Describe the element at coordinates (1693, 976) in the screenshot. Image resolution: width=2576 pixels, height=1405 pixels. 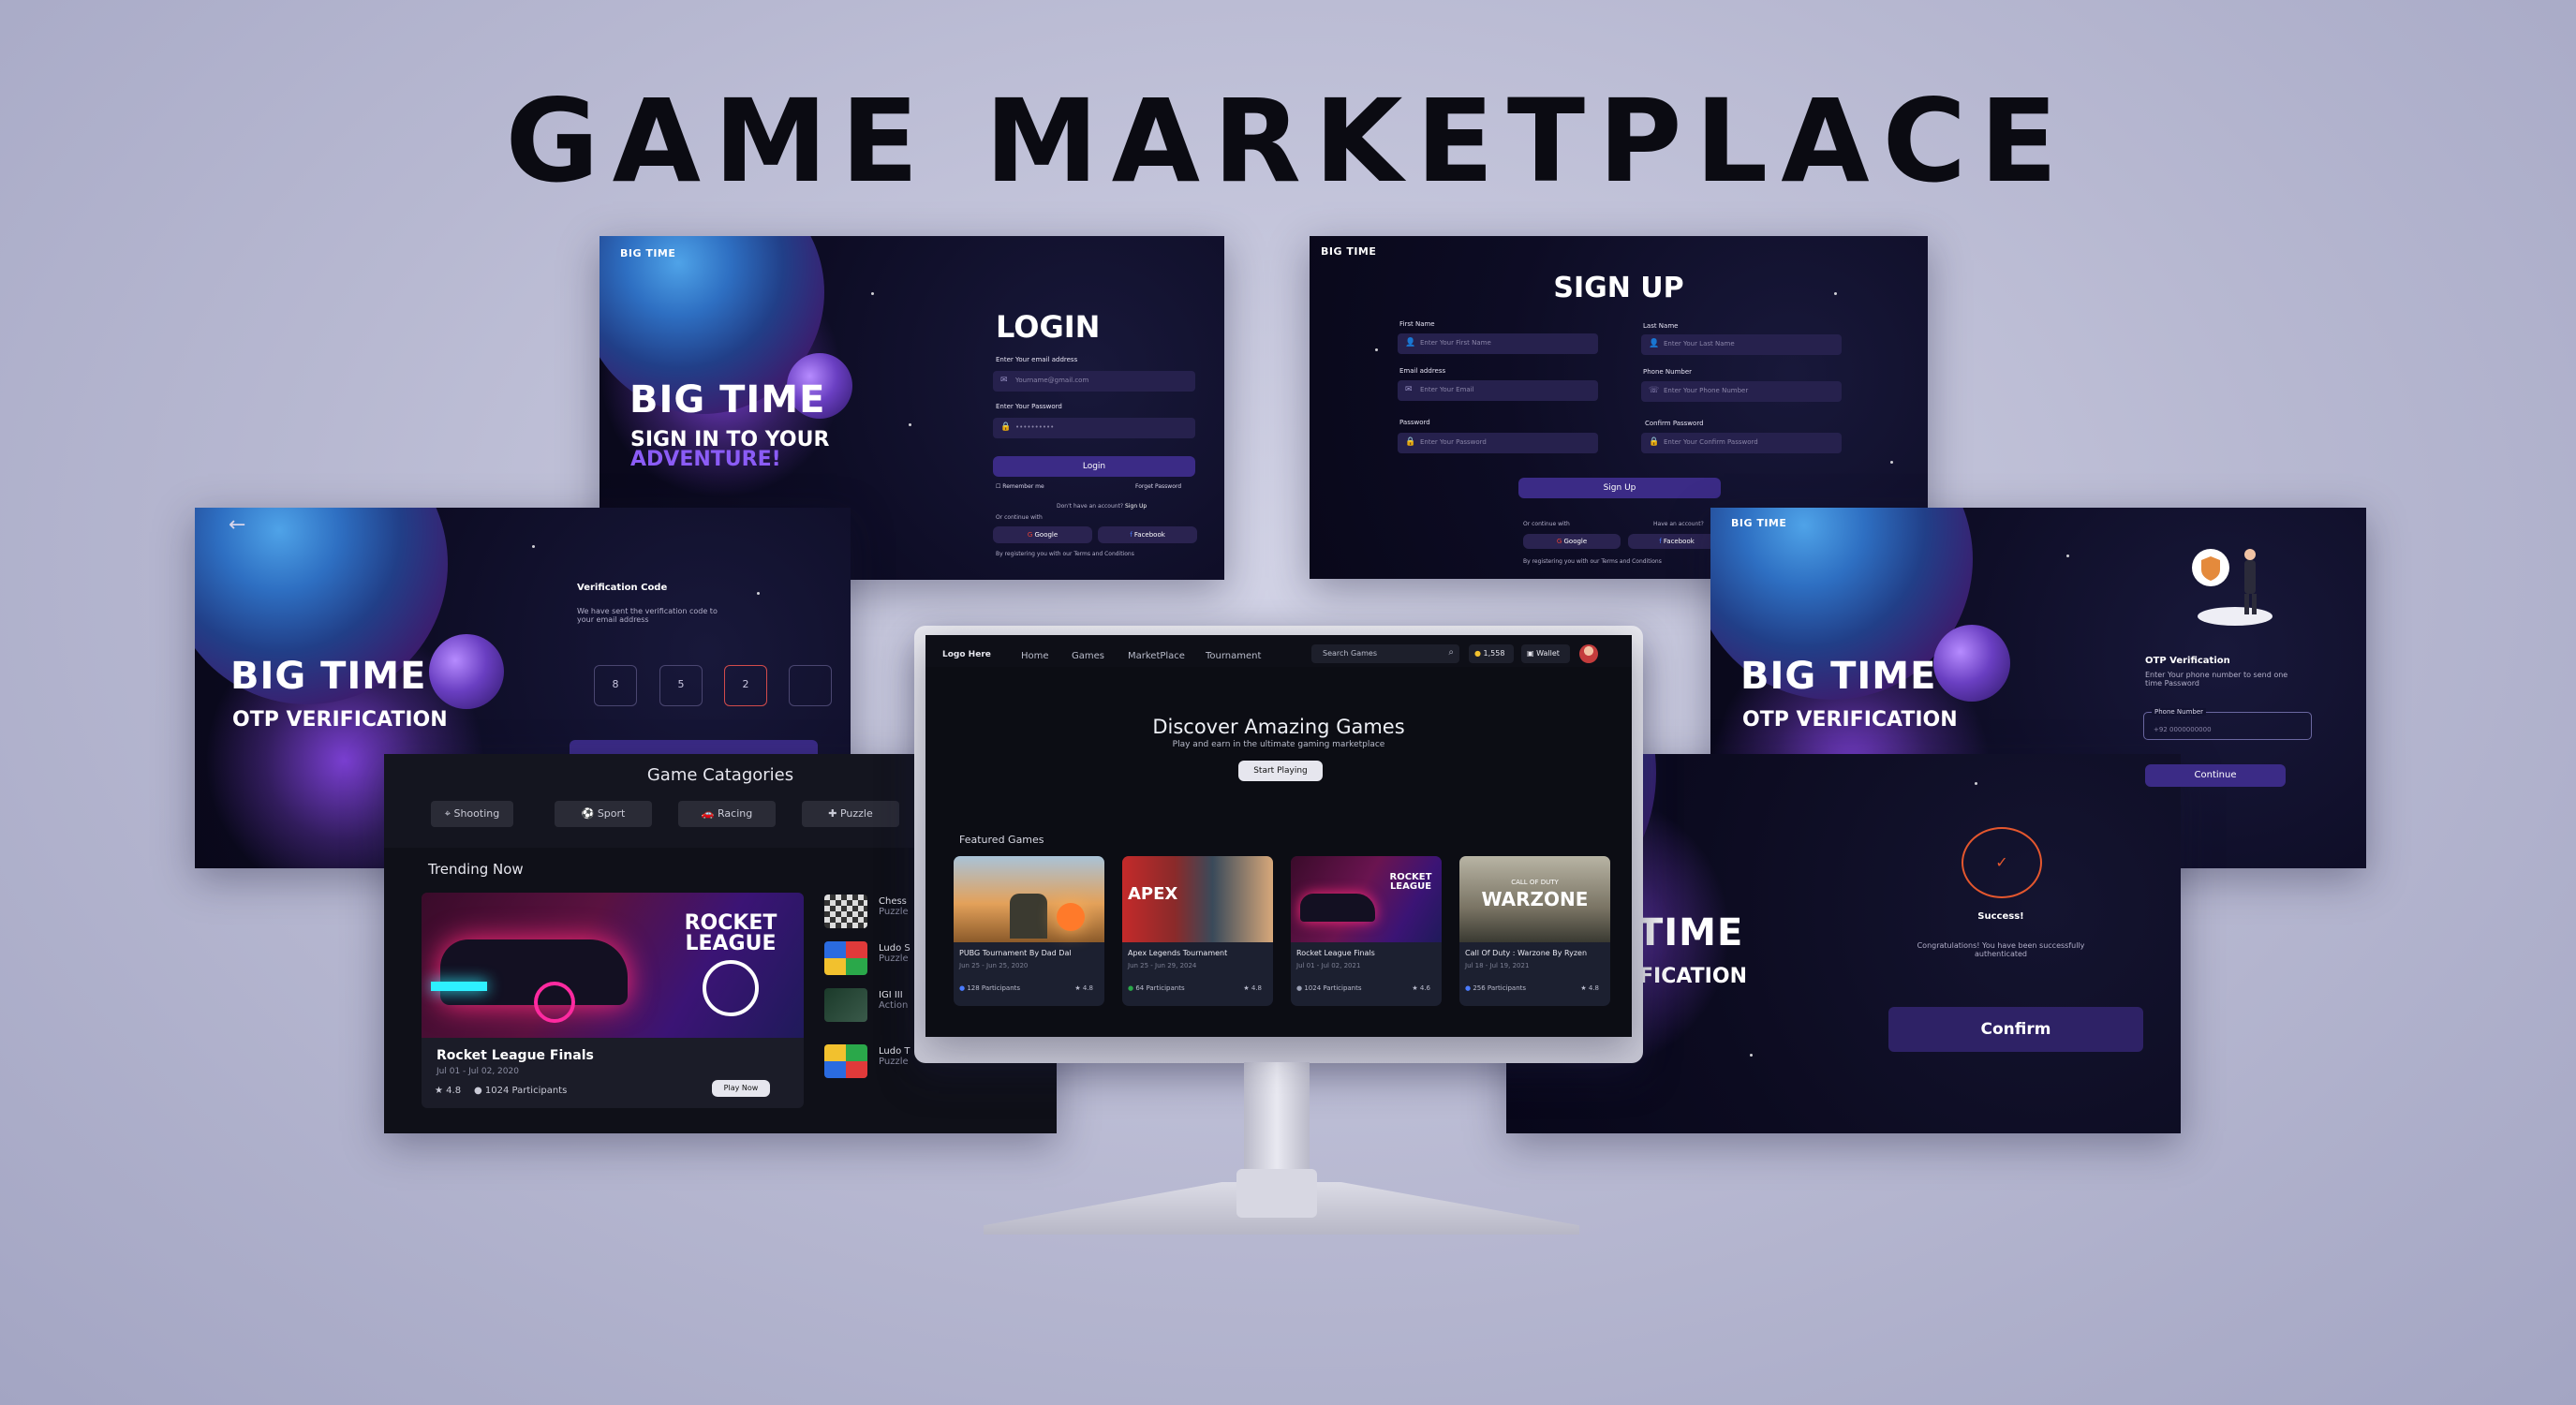
I see `subtitle-partial: FICATION` at that location.